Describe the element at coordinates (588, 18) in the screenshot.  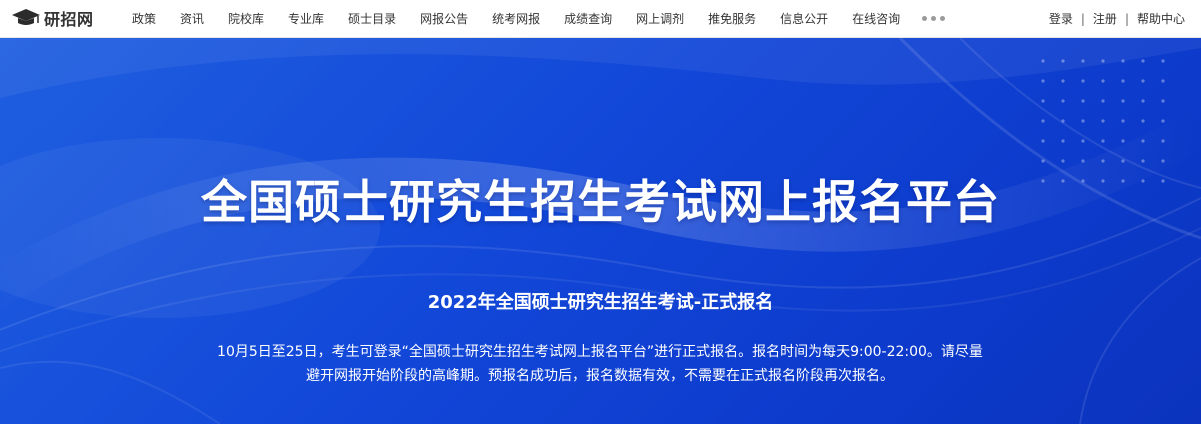
I see `nav-item-score-query: 成绩查询` at that location.